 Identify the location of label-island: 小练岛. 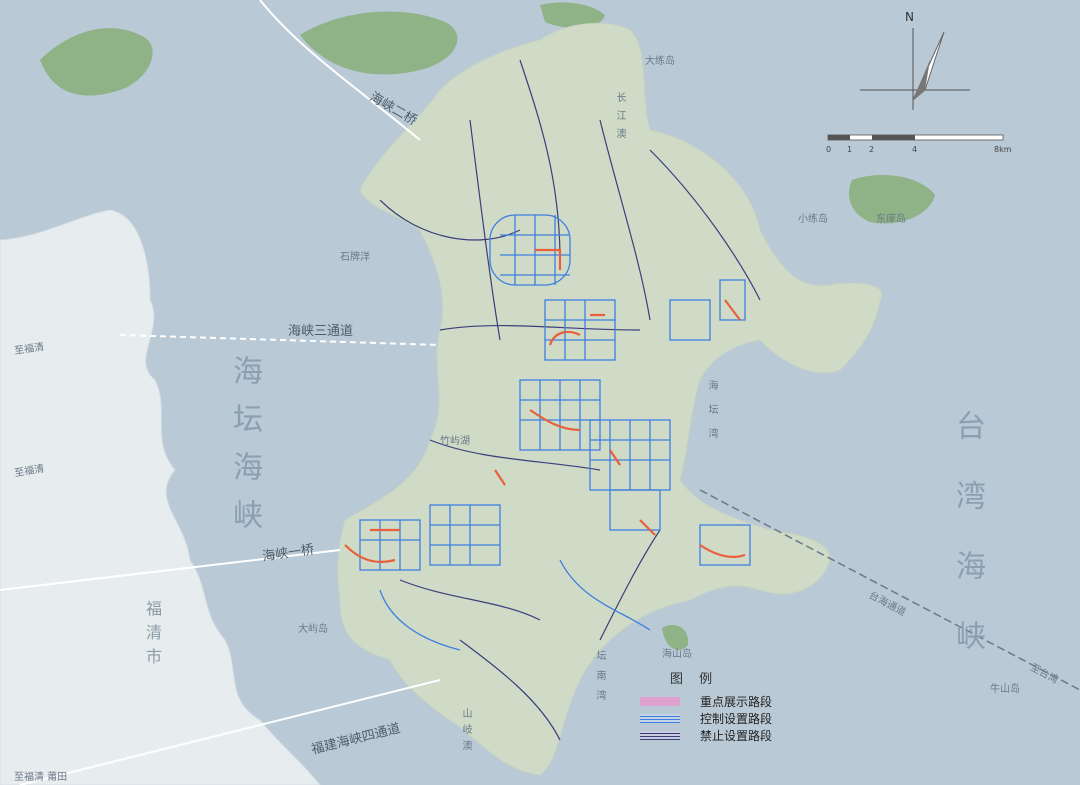
(813, 219).